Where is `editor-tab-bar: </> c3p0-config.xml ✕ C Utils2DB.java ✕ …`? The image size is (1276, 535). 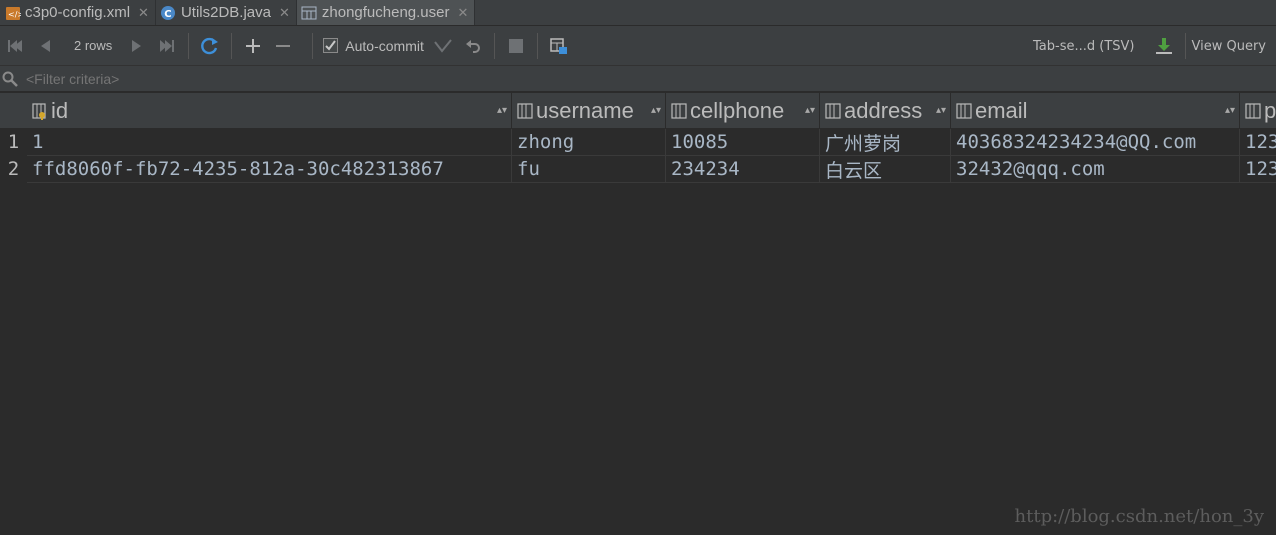
editor-tab-bar: </> c3p0-config.xml ✕ C Utils2DB.java ✕ … is located at coordinates (638, 13).